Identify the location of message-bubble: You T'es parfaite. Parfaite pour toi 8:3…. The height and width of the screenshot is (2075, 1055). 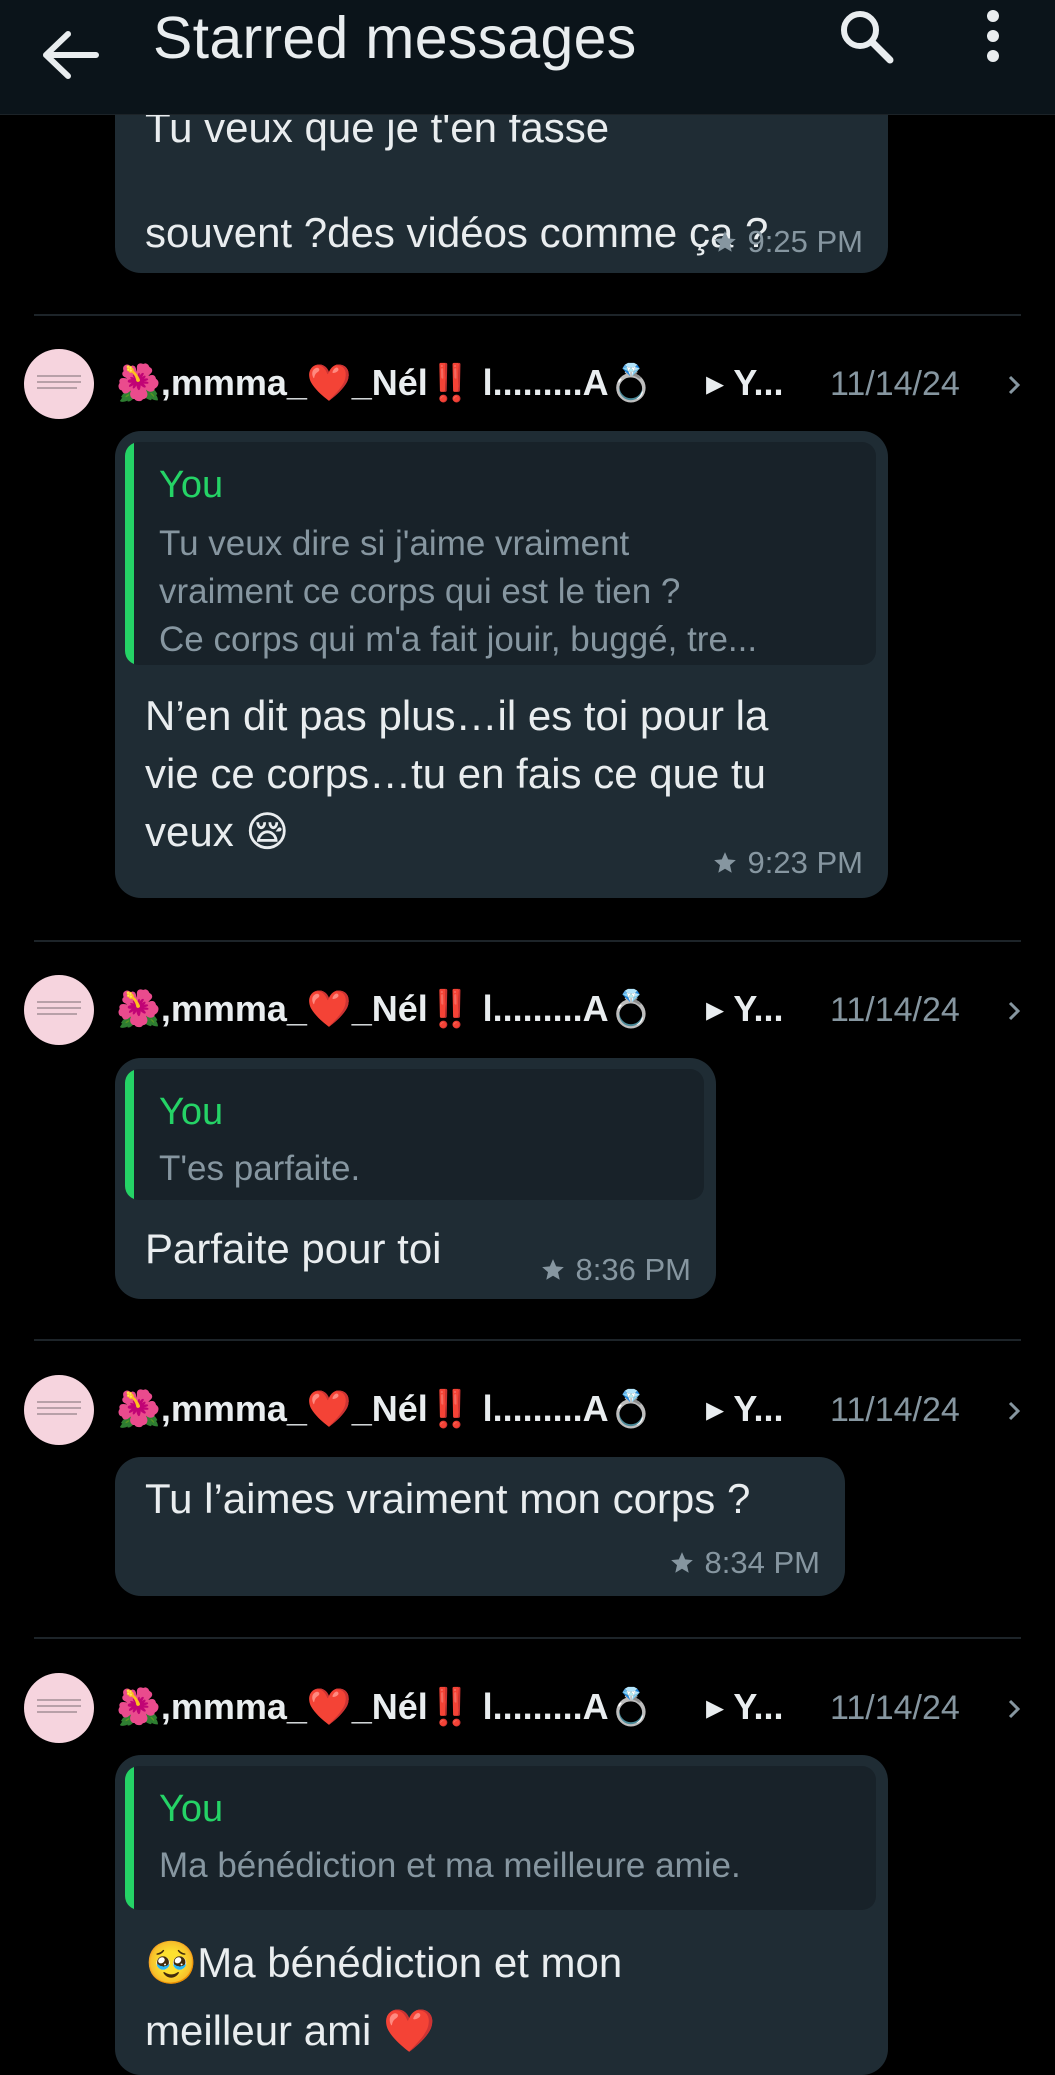
(415, 1178).